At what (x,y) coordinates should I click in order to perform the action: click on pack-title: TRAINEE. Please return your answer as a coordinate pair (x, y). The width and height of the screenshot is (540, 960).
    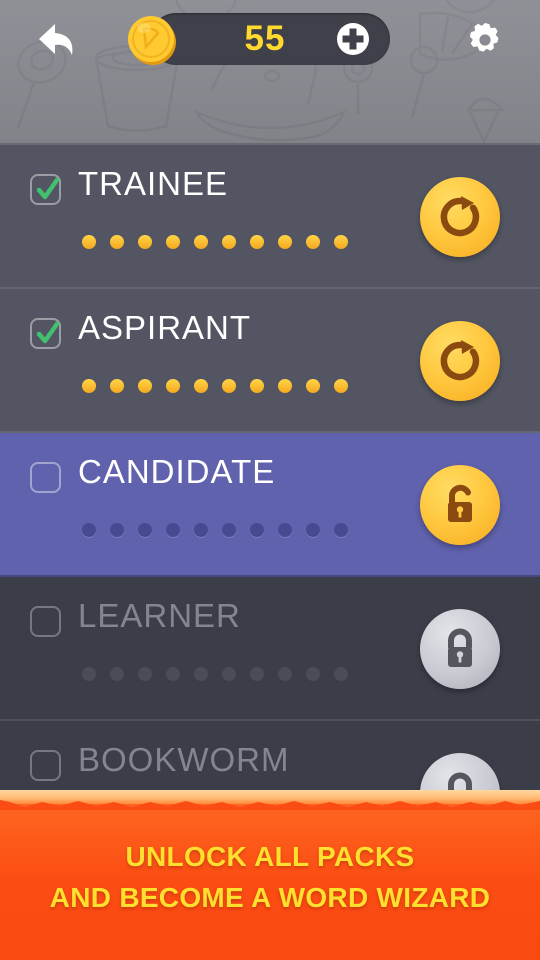
    Looking at the image, I should click on (153, 183).